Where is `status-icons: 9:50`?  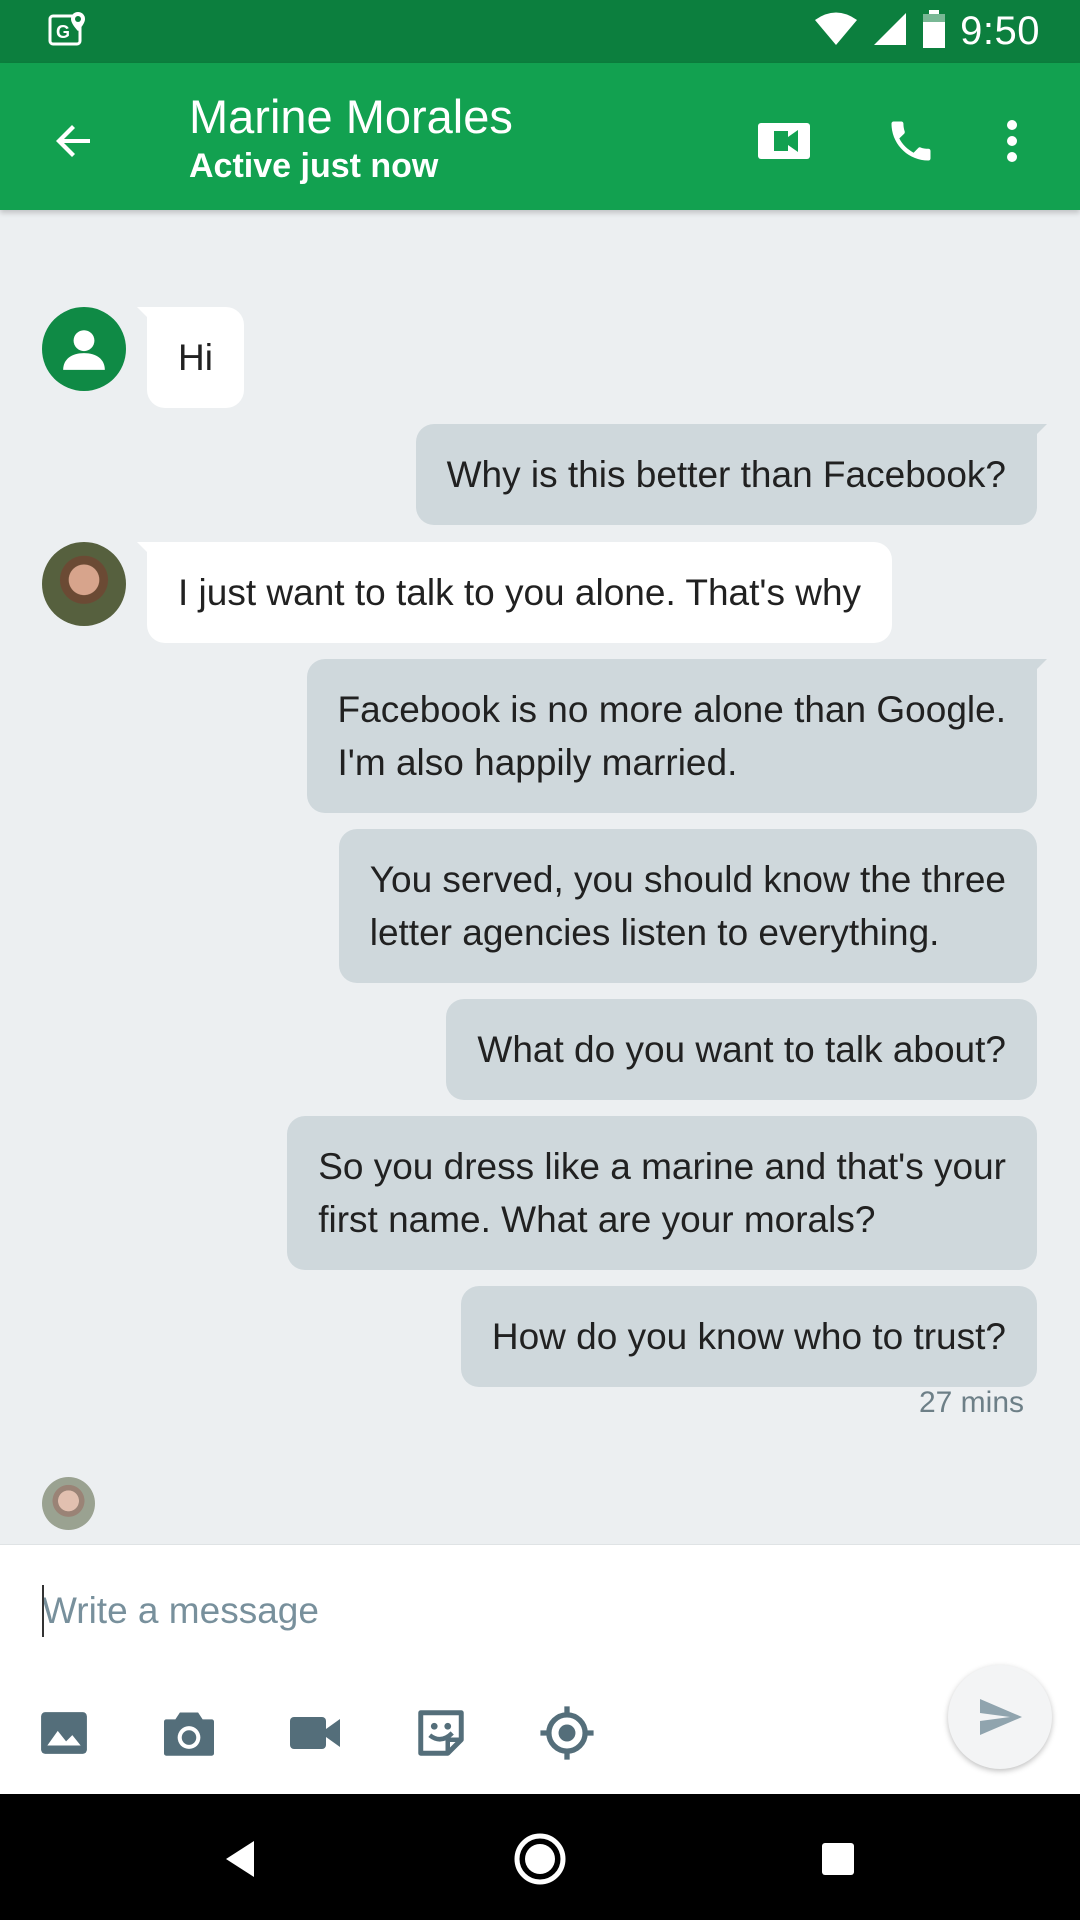
status-icons: 9:50 is located at coordinates (927, 31).